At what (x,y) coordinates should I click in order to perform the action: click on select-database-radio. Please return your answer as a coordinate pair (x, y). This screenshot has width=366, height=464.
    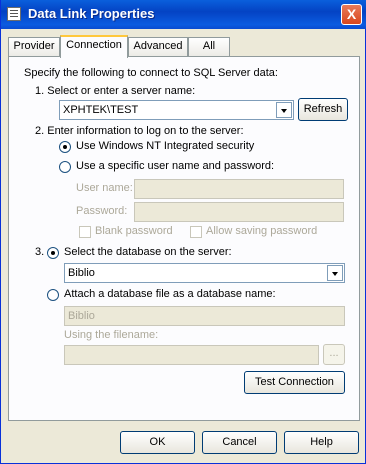
    Looking at the image, I should click on (53, 253).